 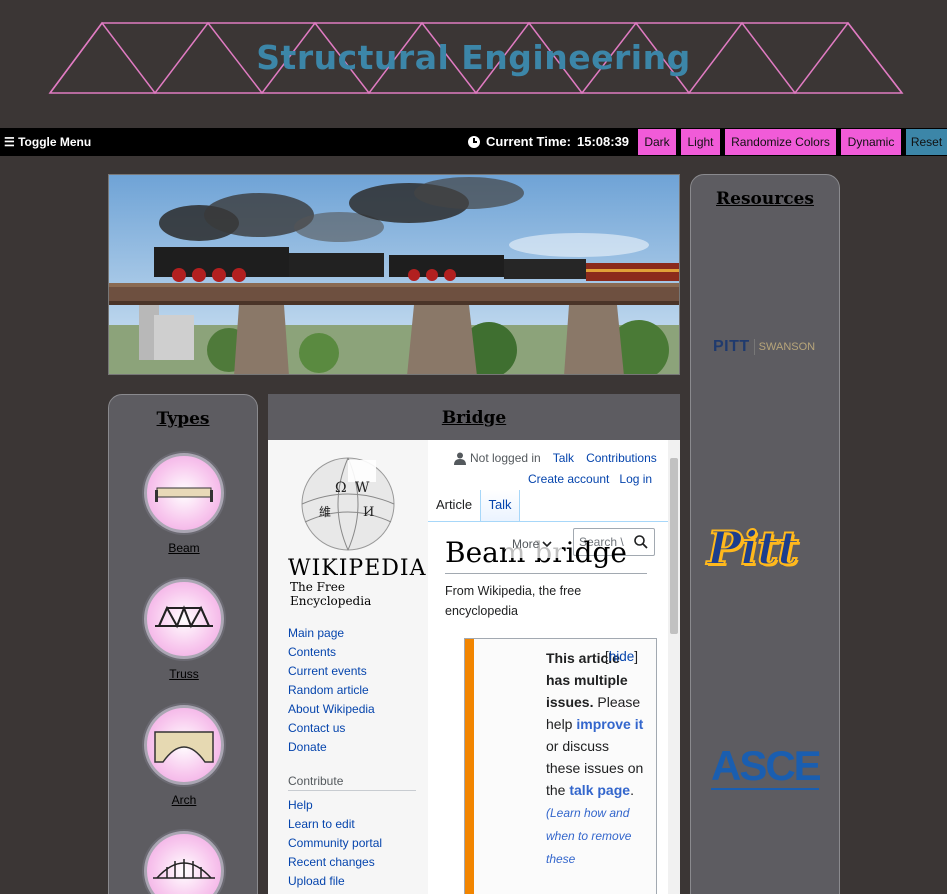 I want to click on clock-icon, so click(x=474, y=141).